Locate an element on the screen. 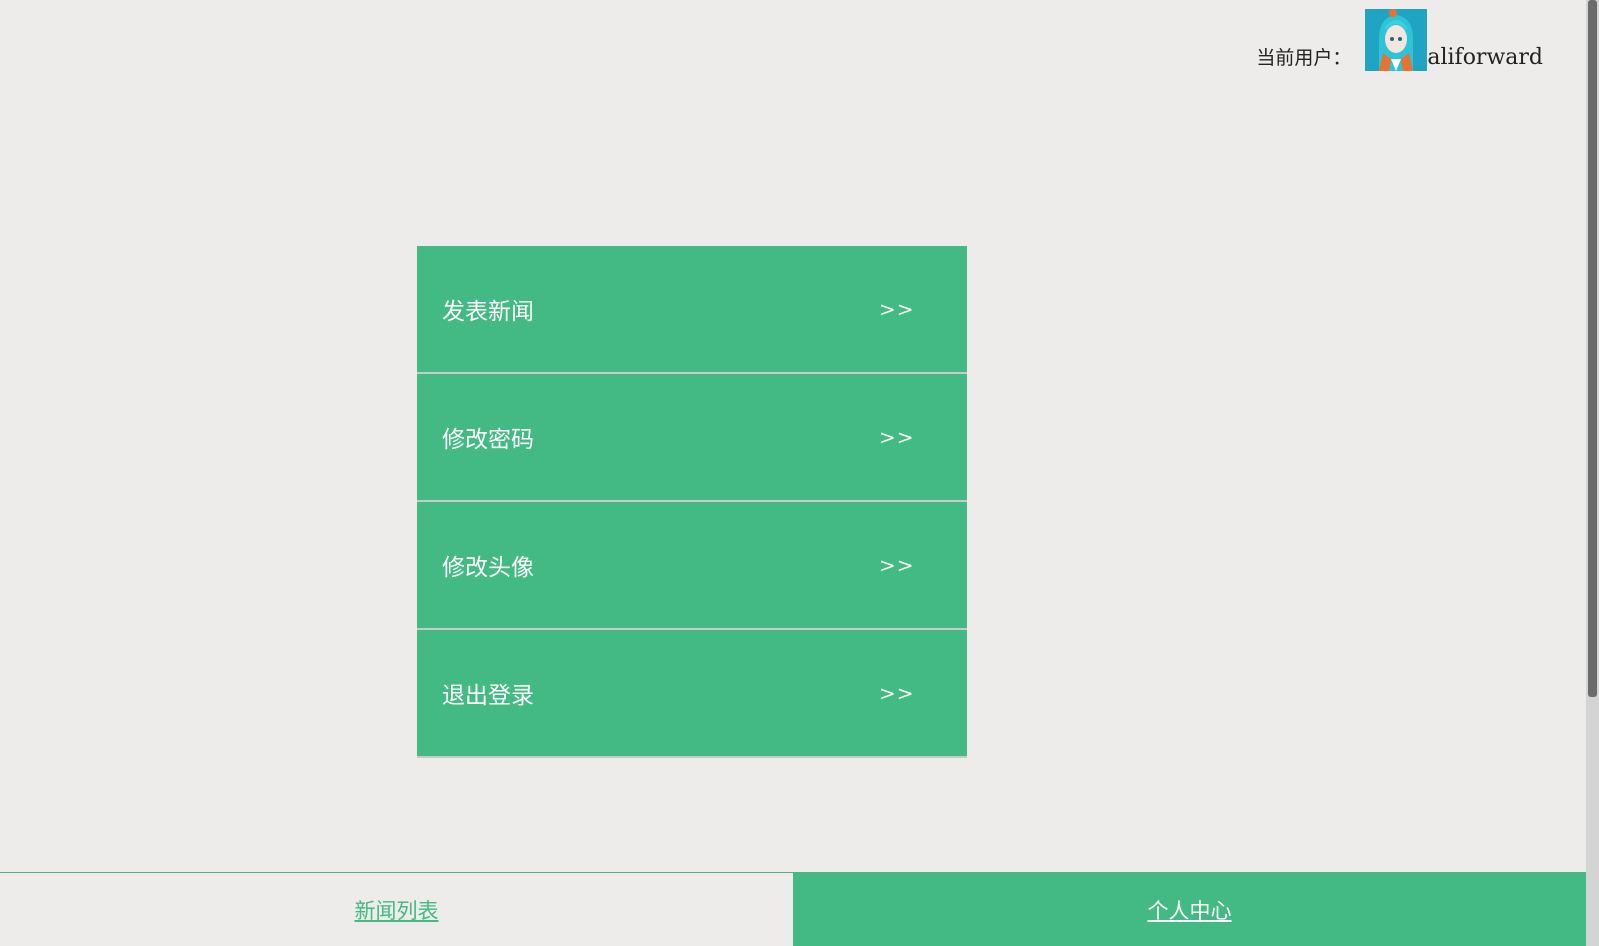 This screenshot has width=1599, height=946. current-user-info: 当前用户： aliforward is located at coordinates (1399, 40).